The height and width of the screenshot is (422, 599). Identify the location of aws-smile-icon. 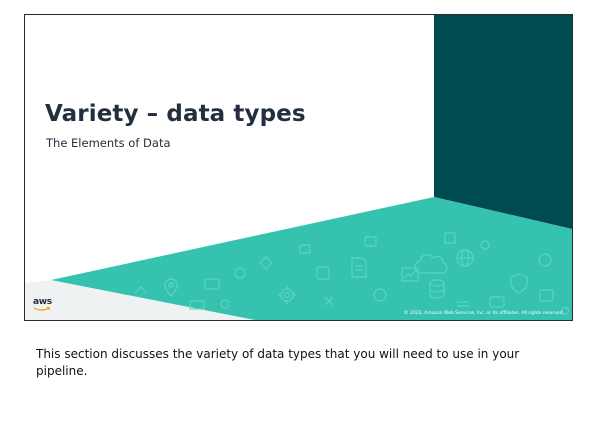
(42, 309).